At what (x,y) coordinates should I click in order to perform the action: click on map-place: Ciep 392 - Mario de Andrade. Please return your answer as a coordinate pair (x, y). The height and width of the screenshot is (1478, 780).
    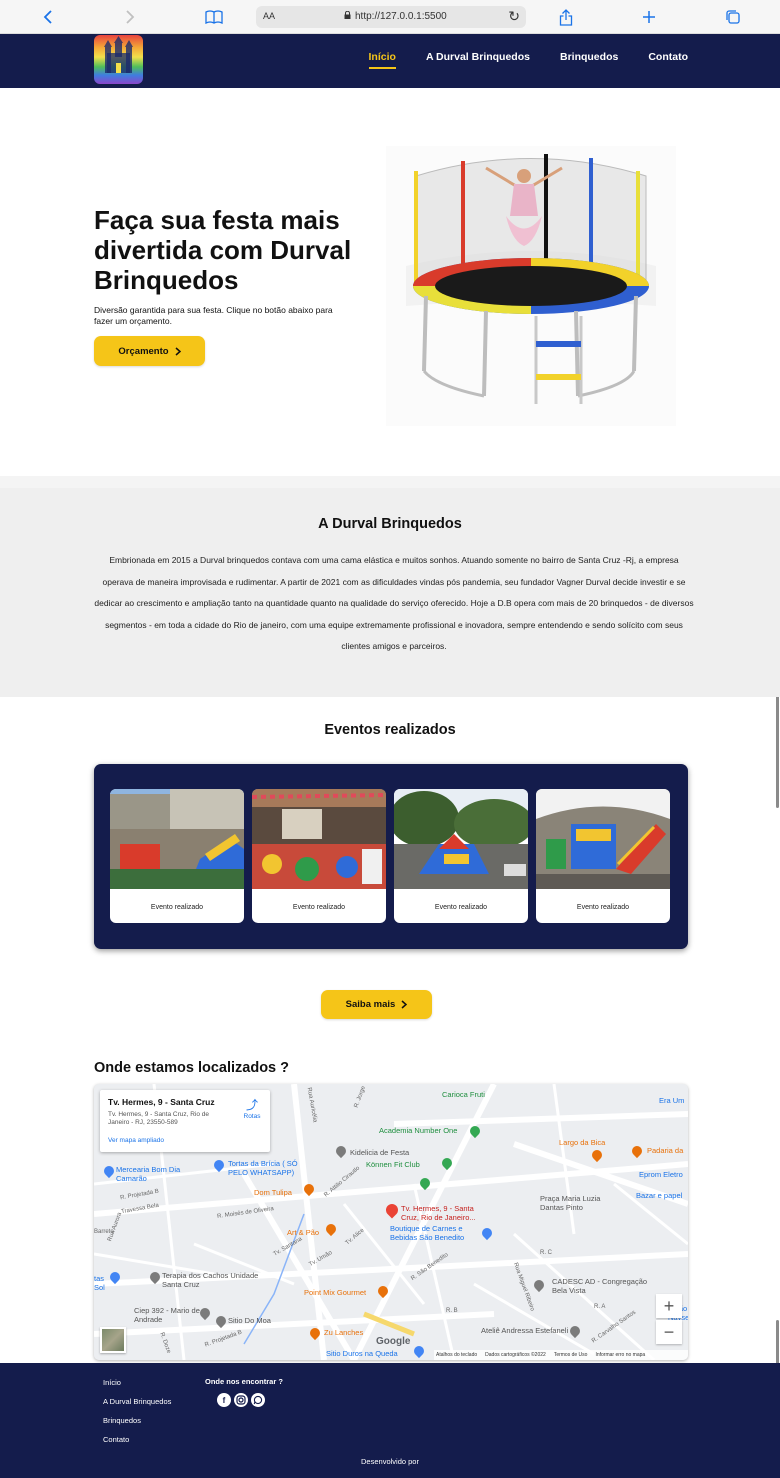
    Looking at the image, I should click on (167, 1315).